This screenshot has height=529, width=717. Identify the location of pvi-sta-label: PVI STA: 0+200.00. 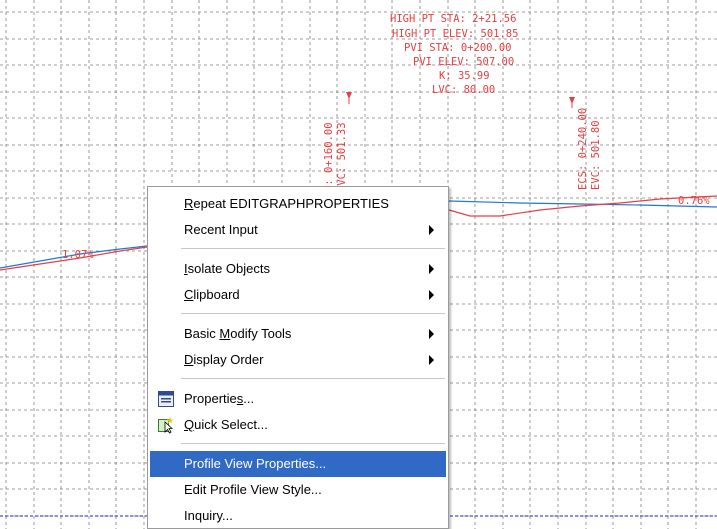
(457, 48).